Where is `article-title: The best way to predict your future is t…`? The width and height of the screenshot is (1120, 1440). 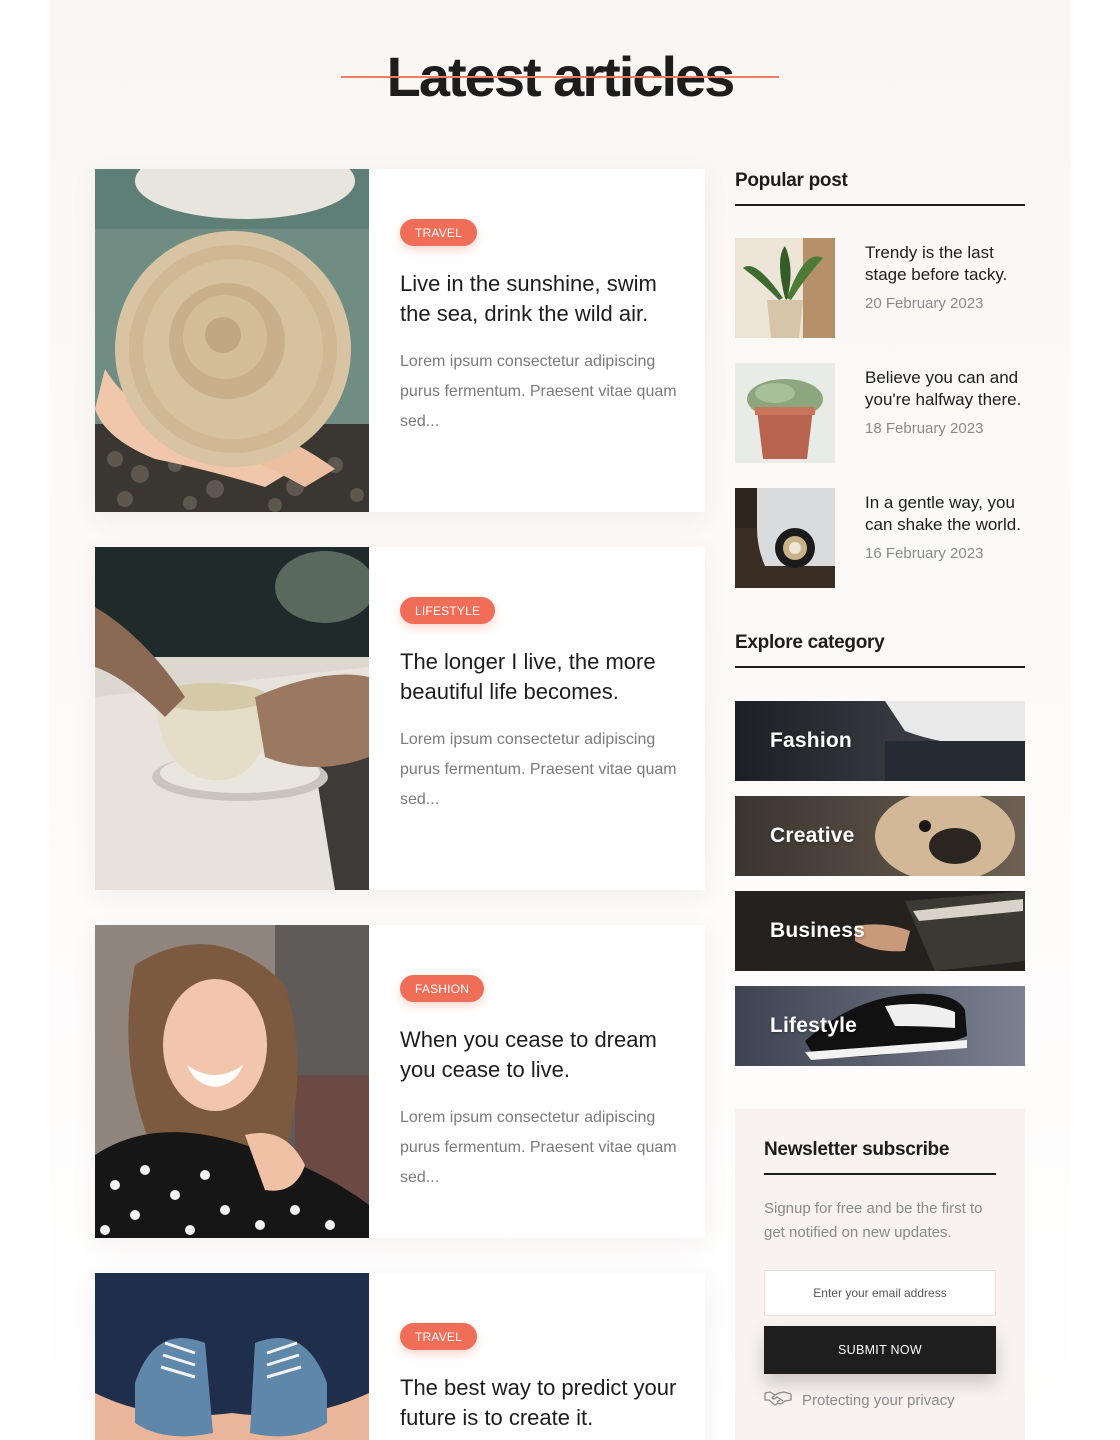
article-title: The best way to predict your future is t… is located at coordinates (542, 1403).